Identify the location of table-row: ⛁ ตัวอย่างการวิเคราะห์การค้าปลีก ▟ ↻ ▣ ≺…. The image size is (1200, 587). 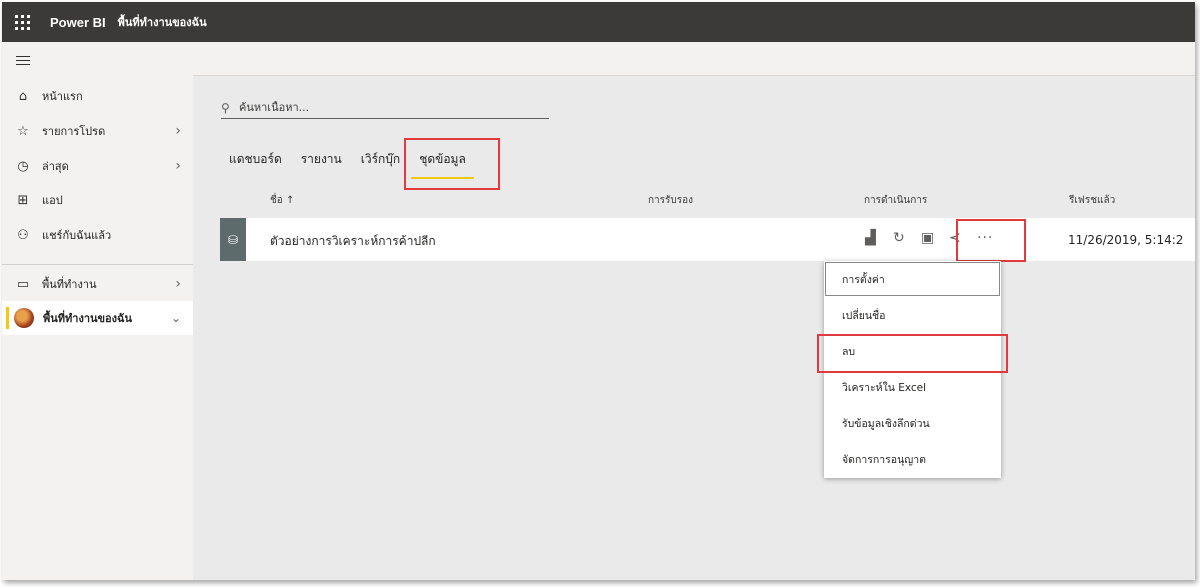
(707, 239).